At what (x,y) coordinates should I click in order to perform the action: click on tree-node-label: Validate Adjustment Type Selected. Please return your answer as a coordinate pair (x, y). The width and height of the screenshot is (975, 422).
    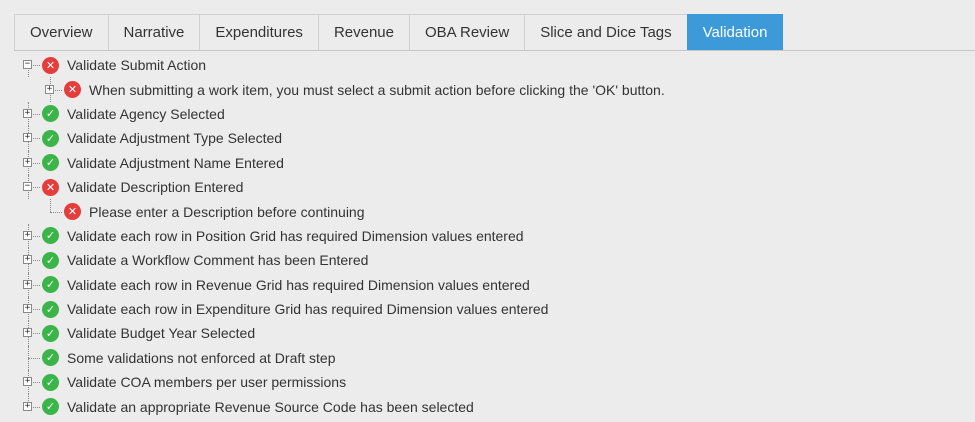
    Looking at the image, I should click on (175, 138).